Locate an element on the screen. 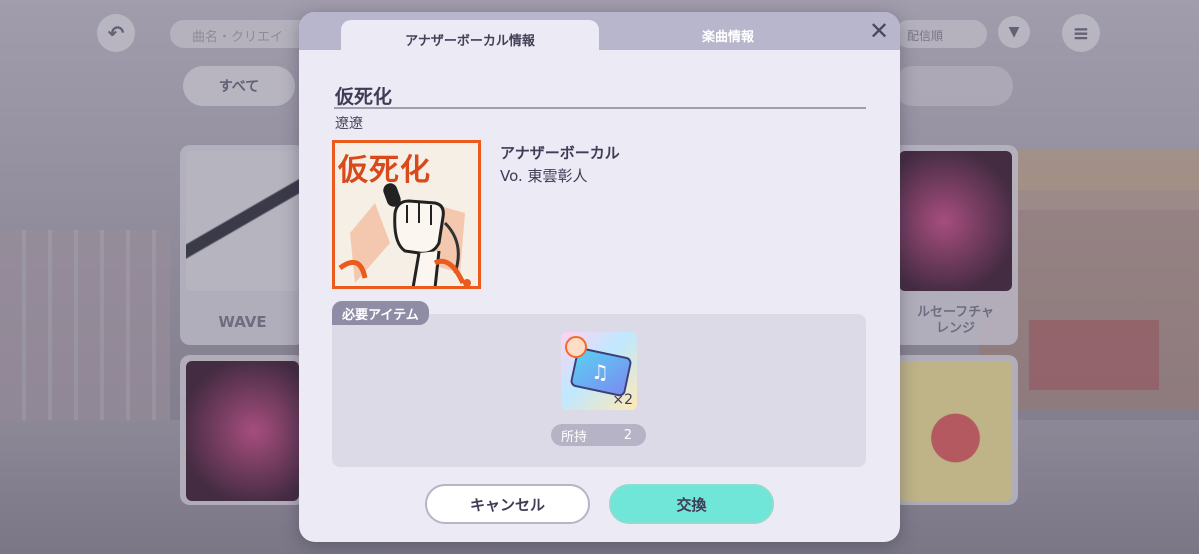 This screenshot has width=1199, height=554. tab-song-info: 楽曲情報 is located at coordinates (728, 35).